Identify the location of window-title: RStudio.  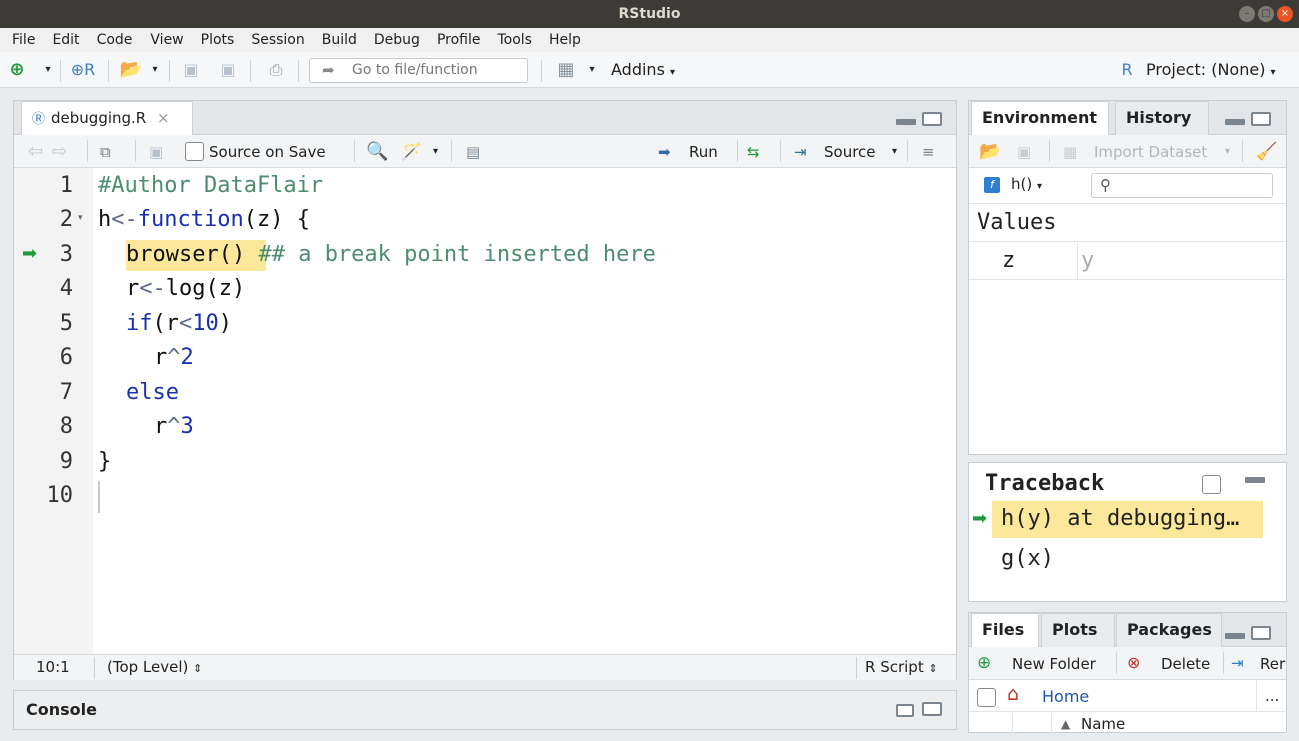
(649, 14).